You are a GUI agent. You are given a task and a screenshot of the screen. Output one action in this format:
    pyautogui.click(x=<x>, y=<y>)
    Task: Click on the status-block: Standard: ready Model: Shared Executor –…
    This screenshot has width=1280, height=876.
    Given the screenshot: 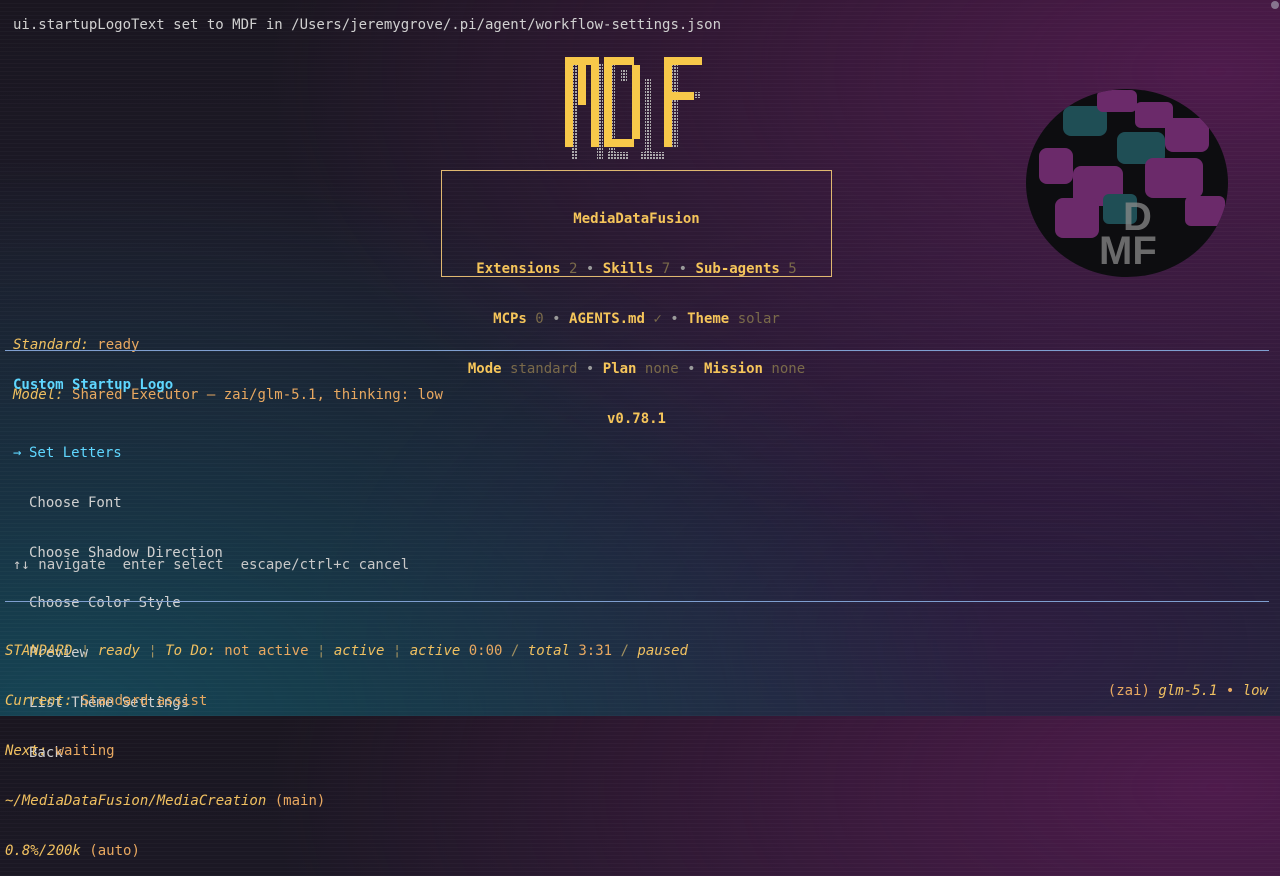 What is the action you would take?
    pyautogui.click(x=228, y=362)
    